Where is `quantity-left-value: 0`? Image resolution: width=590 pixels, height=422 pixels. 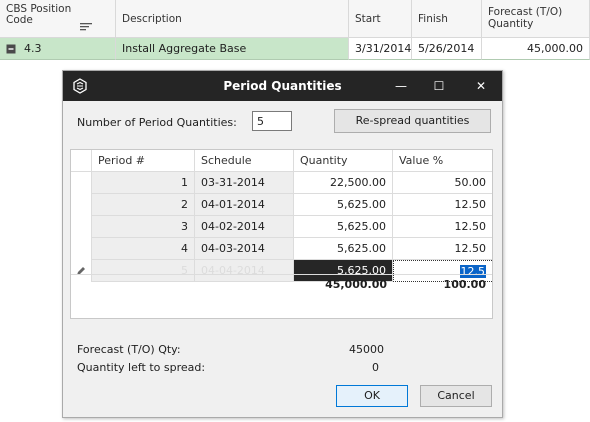
quantity-left-value: 0 is located at coordinates (375, 367).